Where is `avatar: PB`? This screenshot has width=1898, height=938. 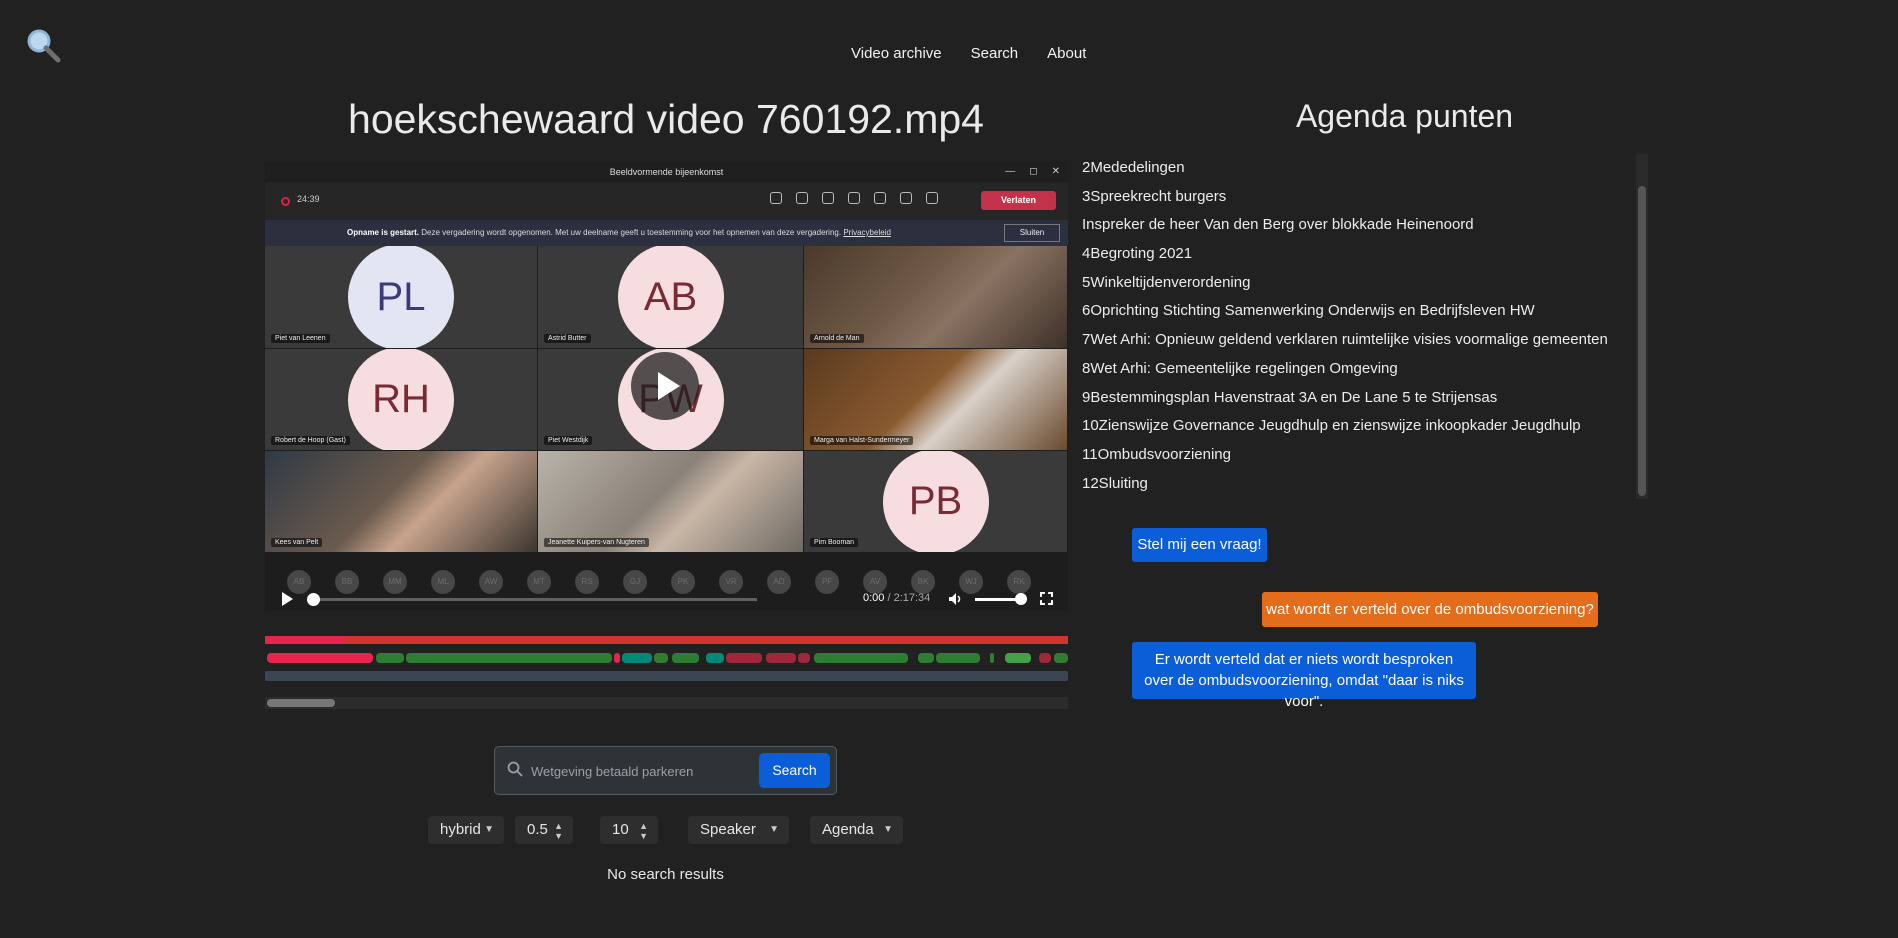 avatar: PB is located at coordinates (935, 501).